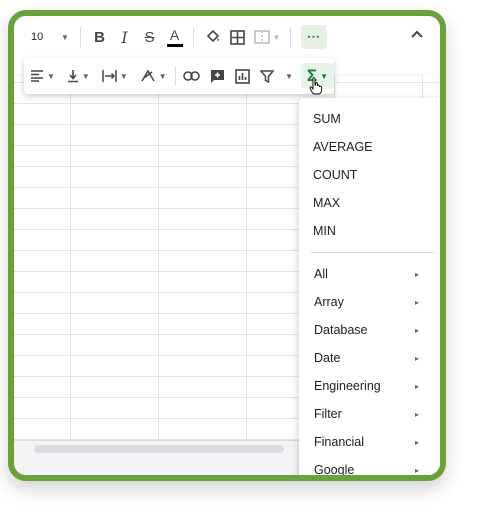 Image resolution: width=499 pixels, height=511 pixels. Describe the element at coordinates (327, 119) in the screenshot. I see `function-menu-item-label: SUM` at that location.